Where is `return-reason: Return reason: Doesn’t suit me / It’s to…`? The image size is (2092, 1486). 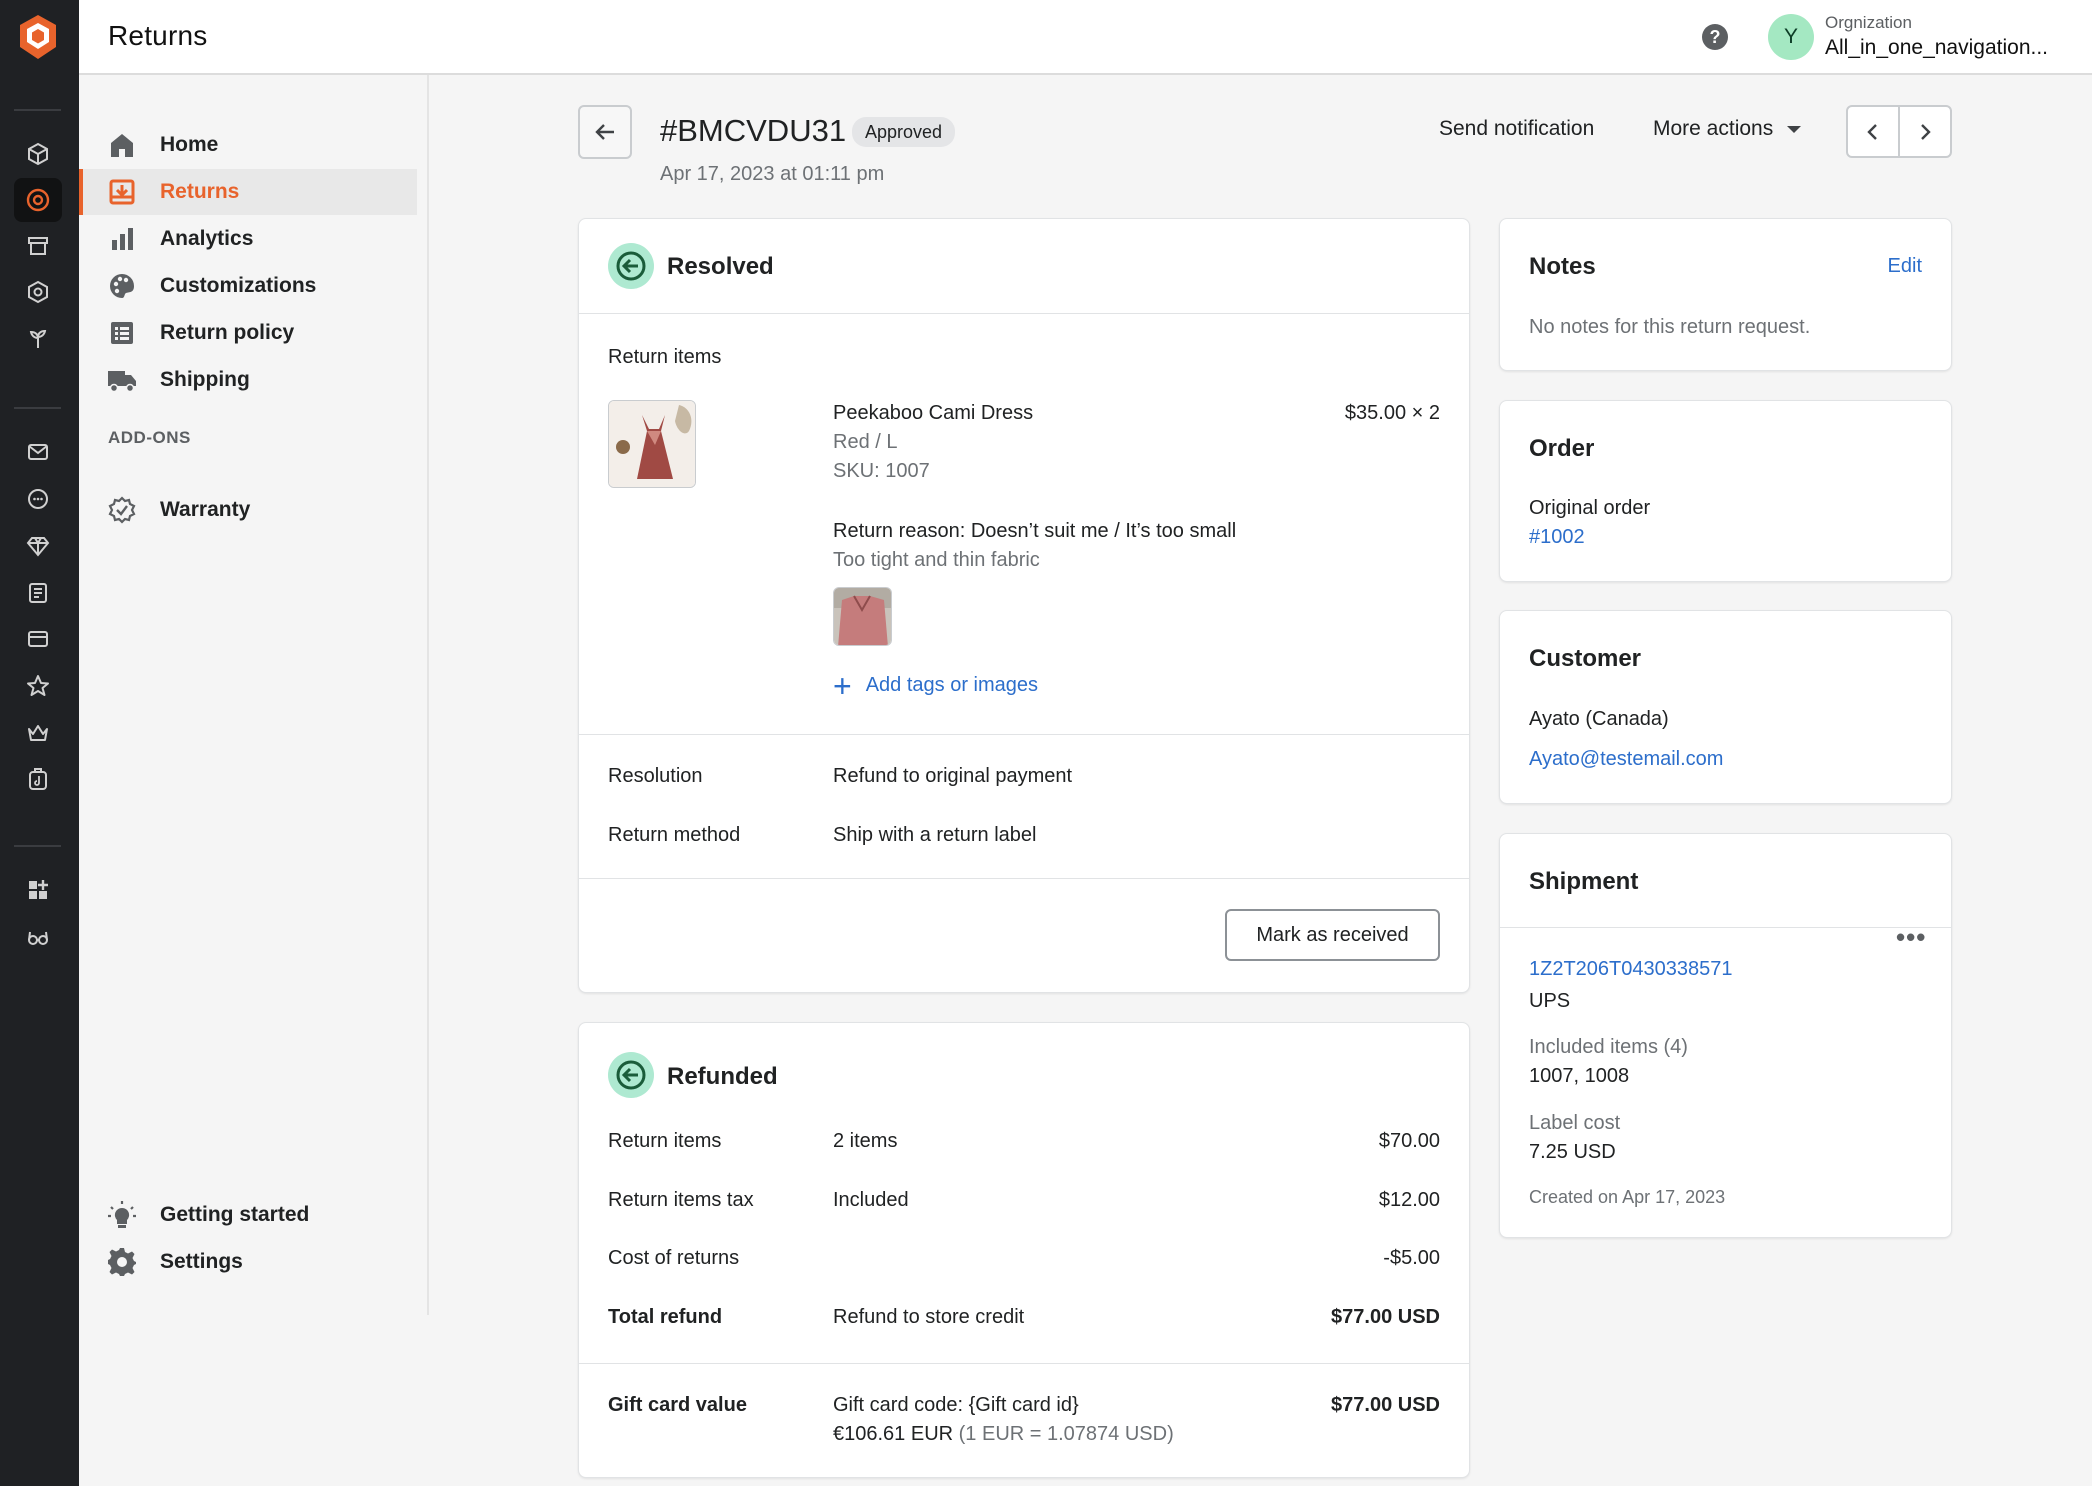
return-reason: Return reason: Doesn’t suit me / It’s to… is located at coordinates (1035, 531).